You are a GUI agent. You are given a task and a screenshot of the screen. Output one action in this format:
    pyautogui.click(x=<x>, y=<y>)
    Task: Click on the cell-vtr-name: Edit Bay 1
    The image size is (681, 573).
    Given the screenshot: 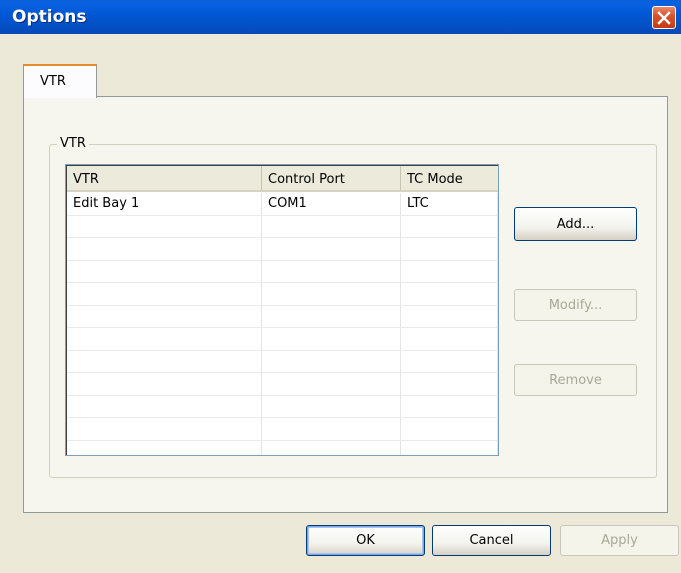 What is the action you would take?
    pyautogui.click(x=106, y=203)
    